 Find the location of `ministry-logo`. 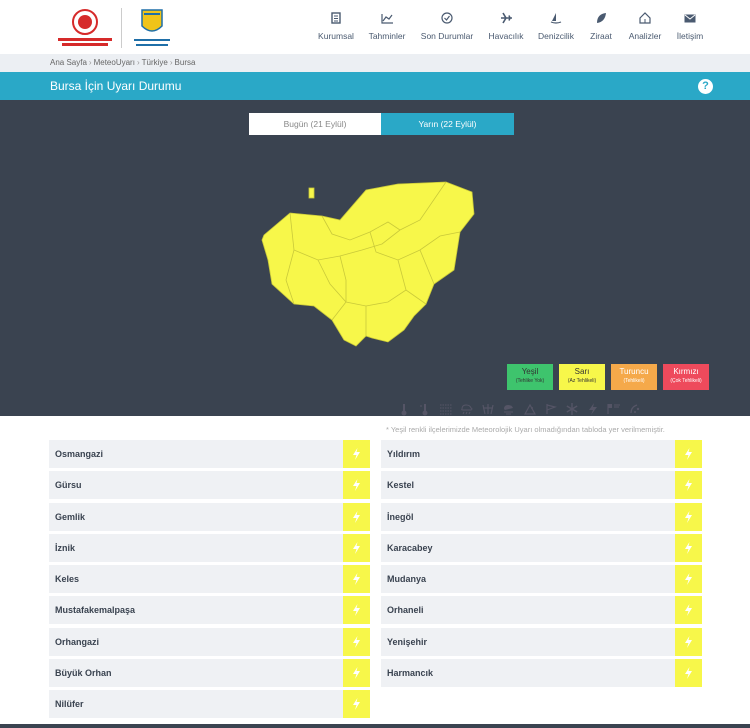

ministry-logo is located at coordinates (85, 28).